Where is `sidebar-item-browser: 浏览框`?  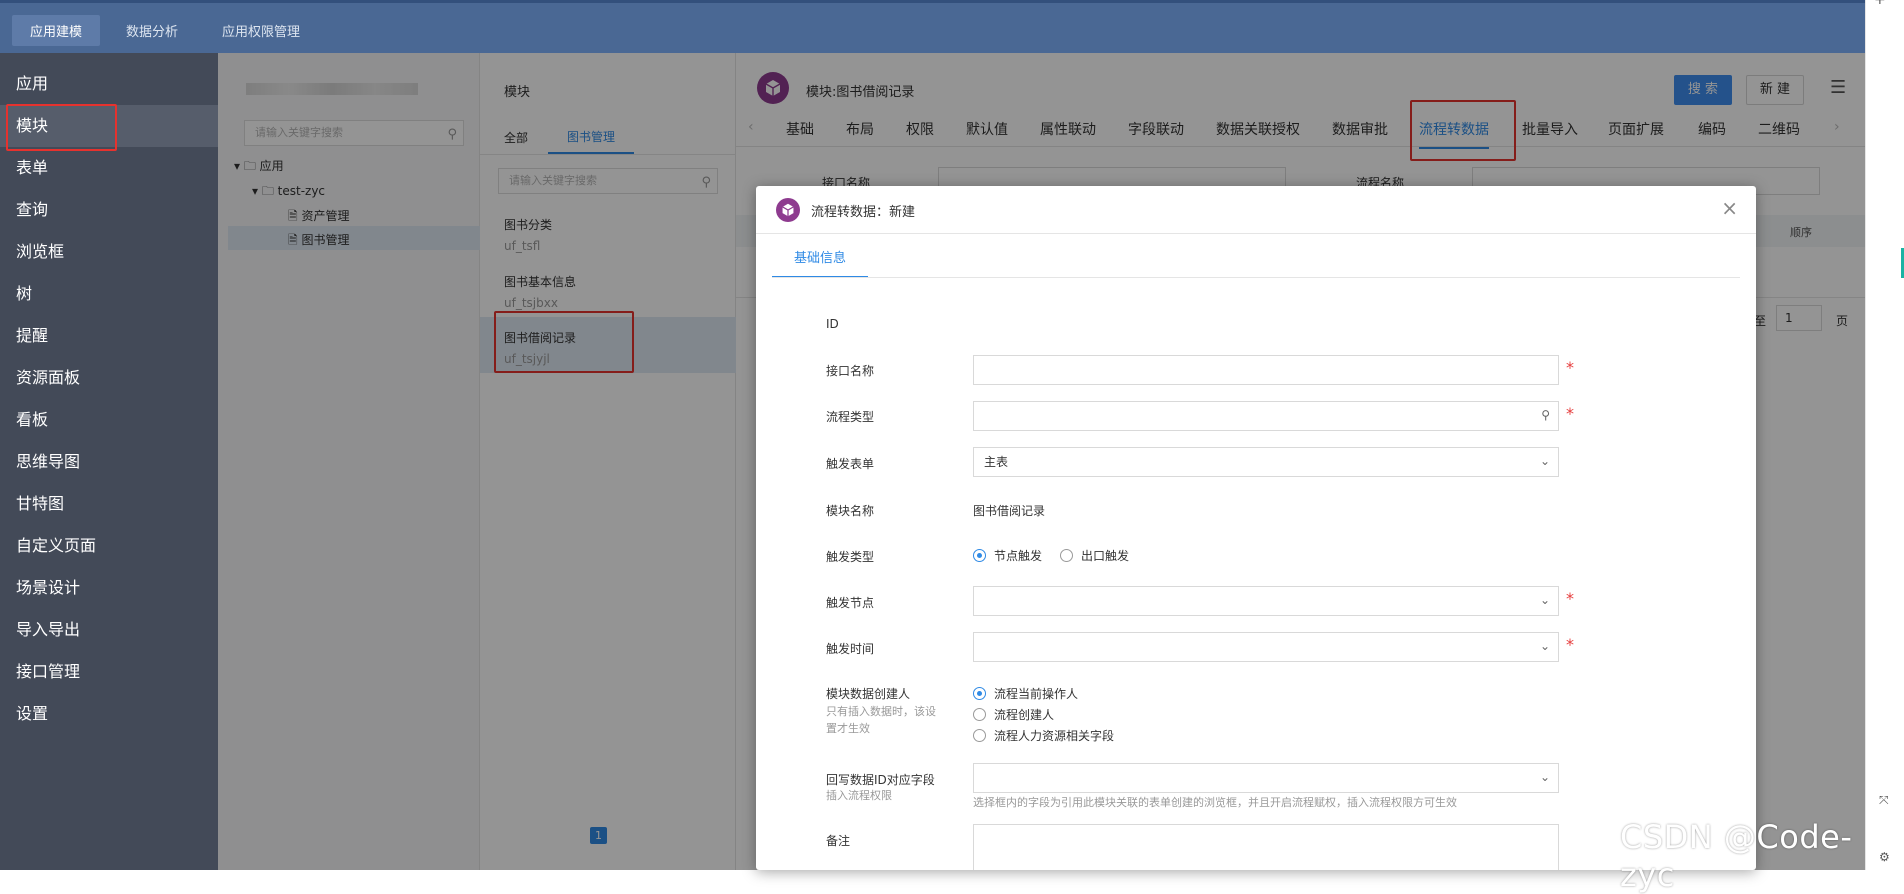
sidebar-item-browser: 浏览框 is located at coordinates (109, 252).